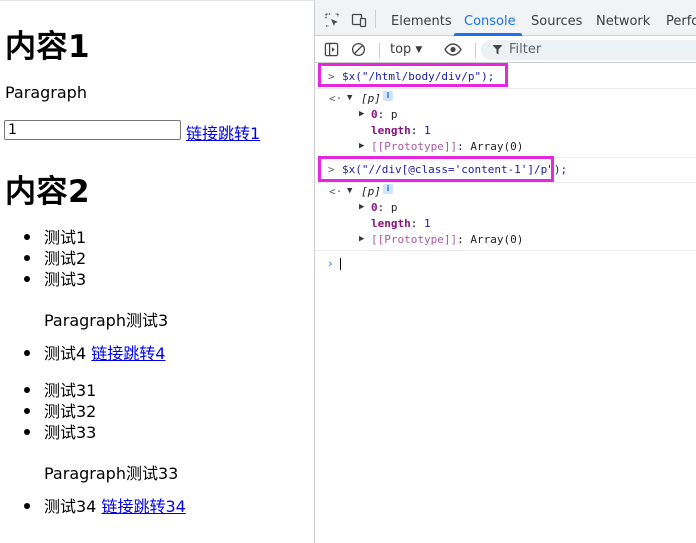 Image resolution: width=696 pixels, height=543 pixels. Describe the element at coordinates (55, 258) in the screenshot. I see `list-item: 测试2` at that location.